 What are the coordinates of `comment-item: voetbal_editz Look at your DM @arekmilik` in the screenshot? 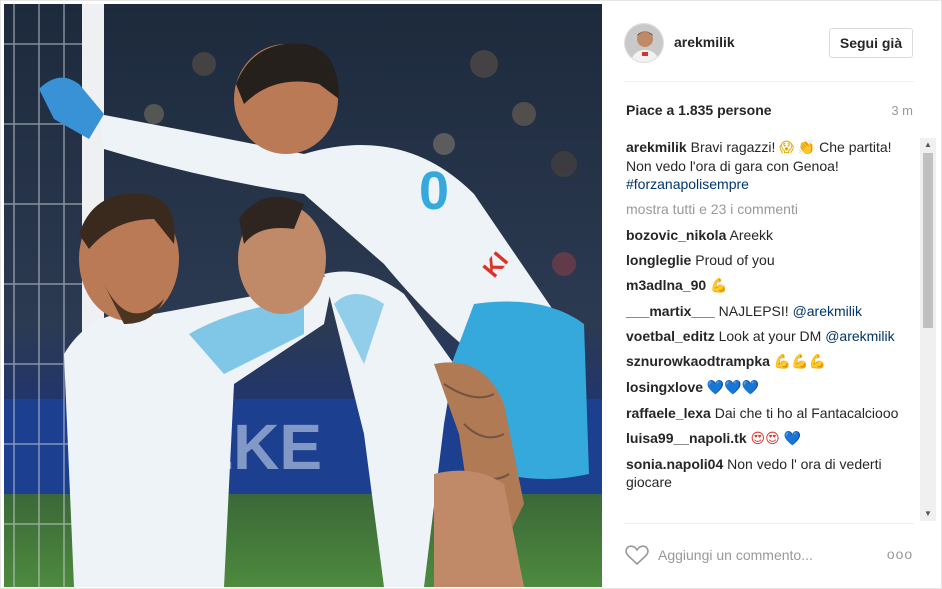 It's located at (771, 336).